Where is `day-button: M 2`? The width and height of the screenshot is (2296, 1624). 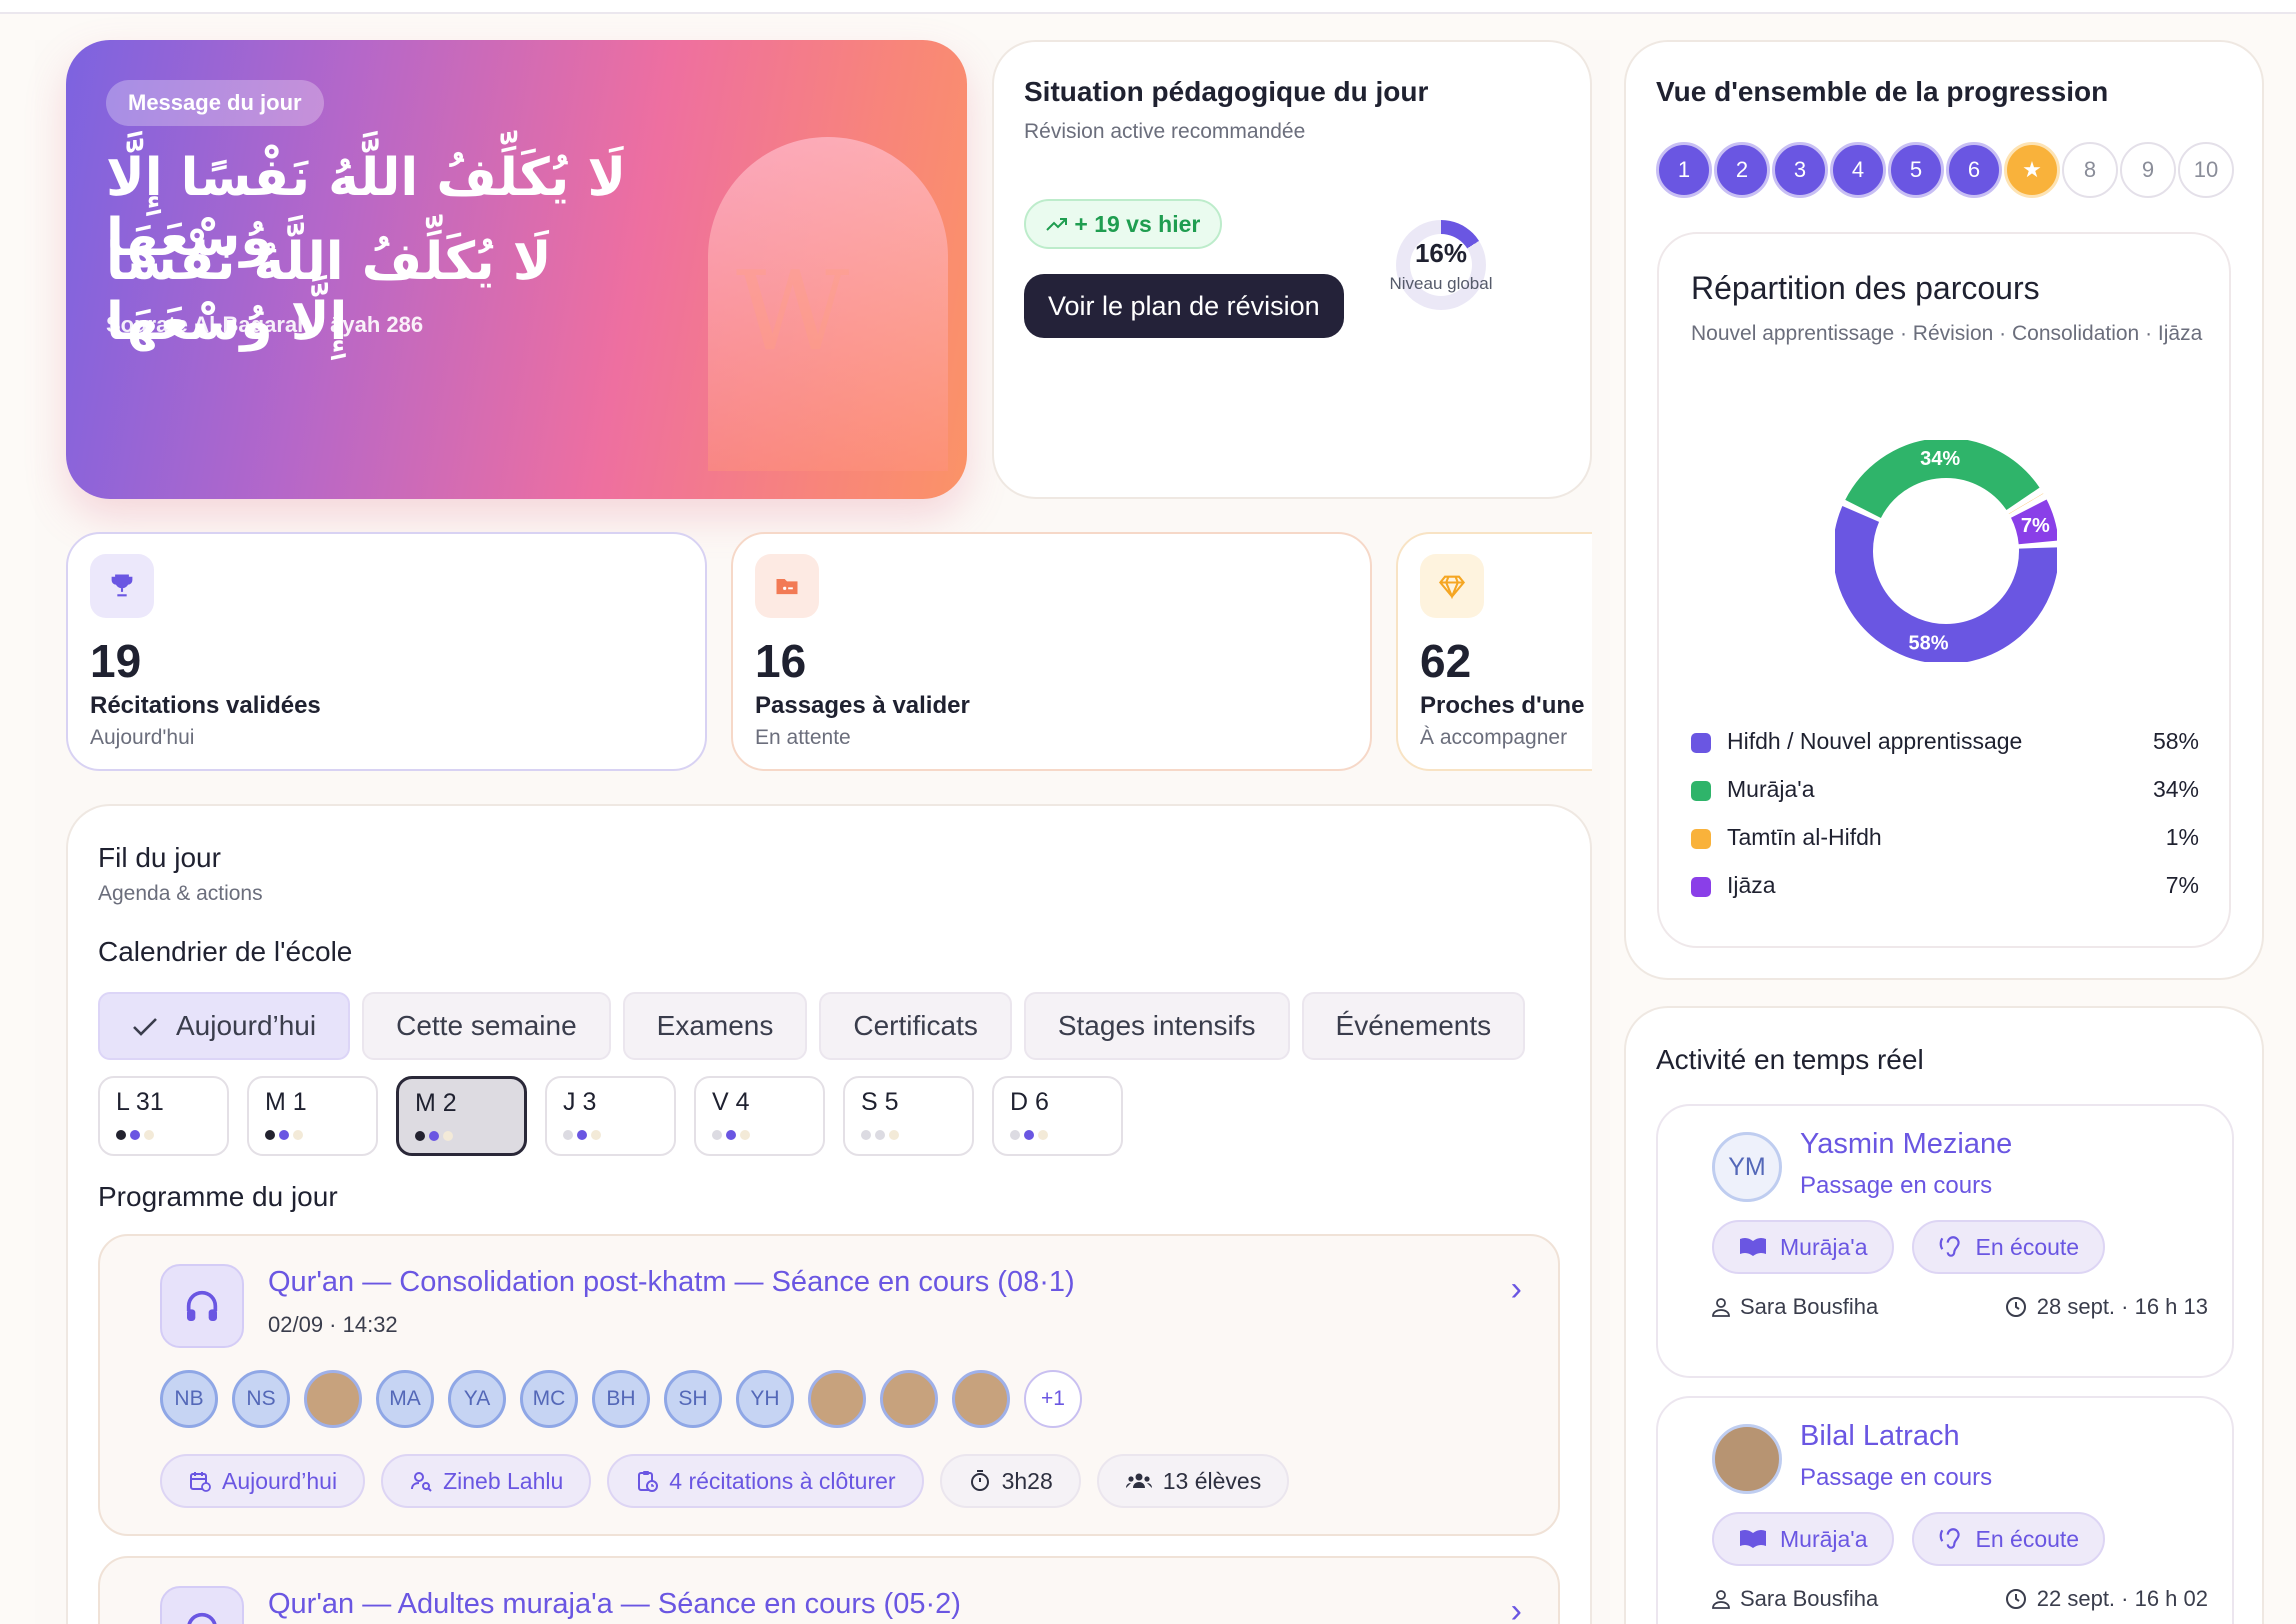
day-button: M 2 is located at coordinates (461, 1116).